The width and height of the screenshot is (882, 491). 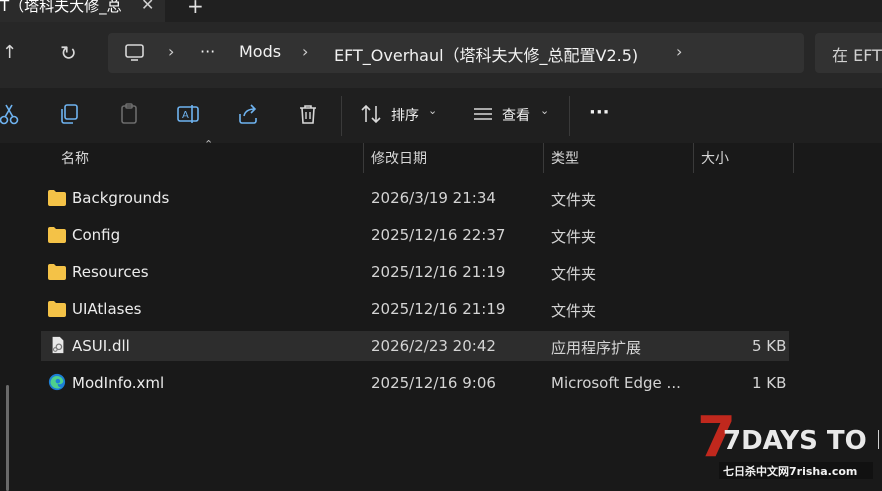 I want to click on file-date: 2026/2/23 20:42, so click(x=433, y=346).